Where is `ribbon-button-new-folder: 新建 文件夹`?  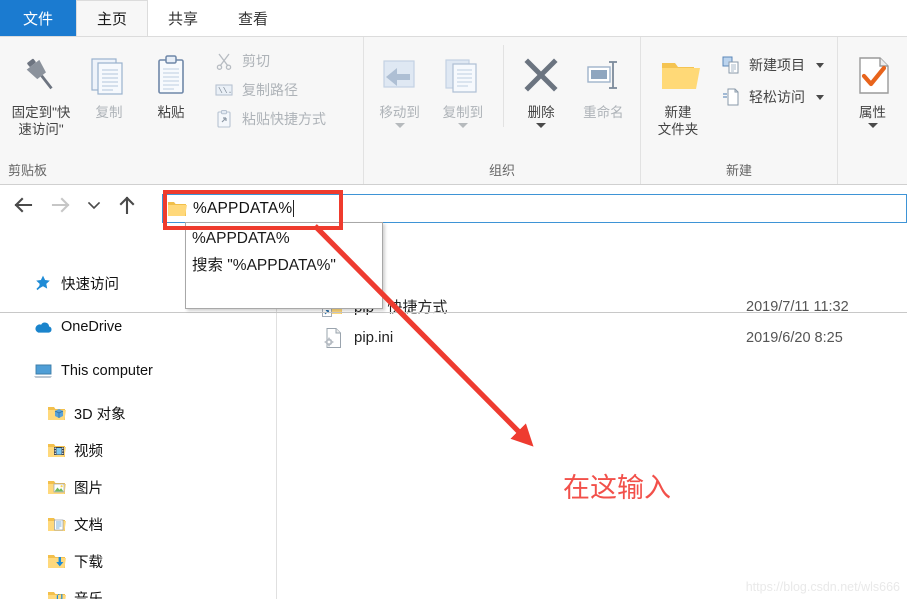
ribbon-button-new-folder: 新建 文件夹 is located at coordinates (678, 91).